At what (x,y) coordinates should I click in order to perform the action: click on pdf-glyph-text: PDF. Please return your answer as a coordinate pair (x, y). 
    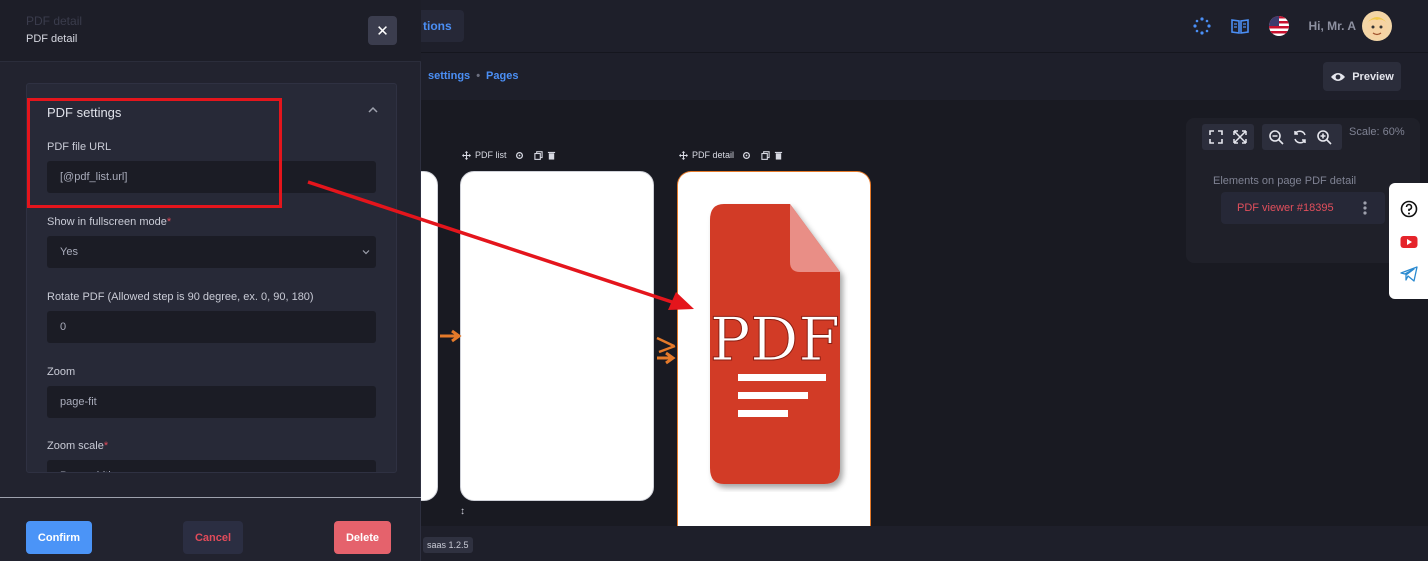
    Looking at the image, I should click on (775, 340).